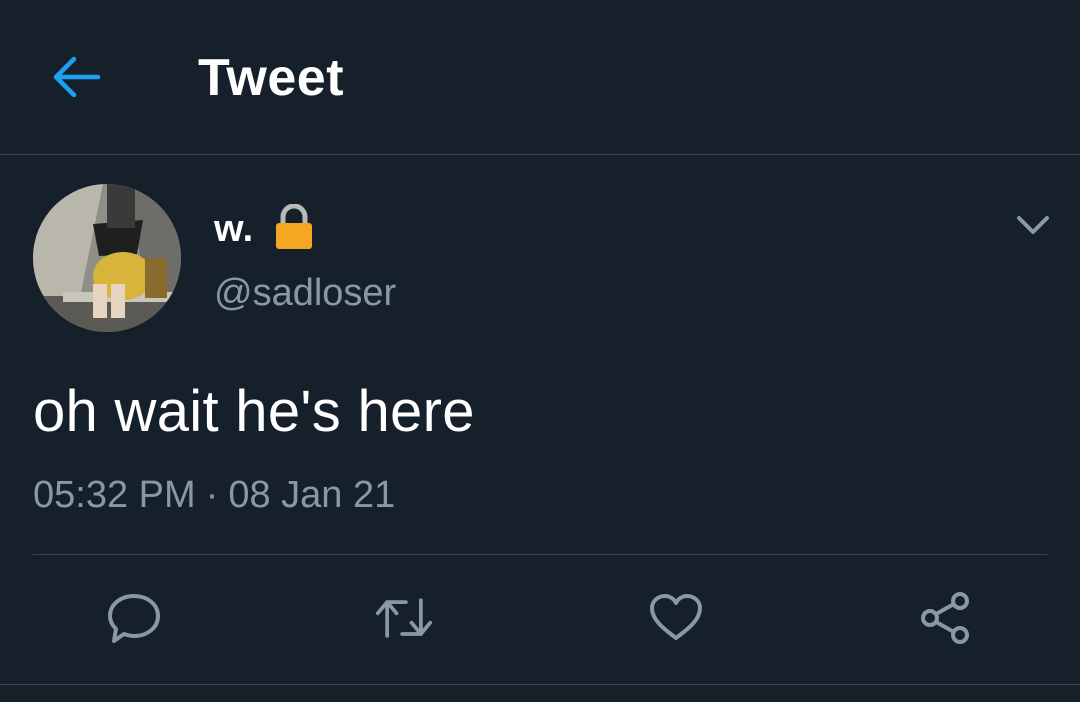 The image size is (1080, 702). What do you see at coordinates (312, 495) in the screenshot?
I see `tweet-date: 08 Jan 21` at bounding box center [312, 495].